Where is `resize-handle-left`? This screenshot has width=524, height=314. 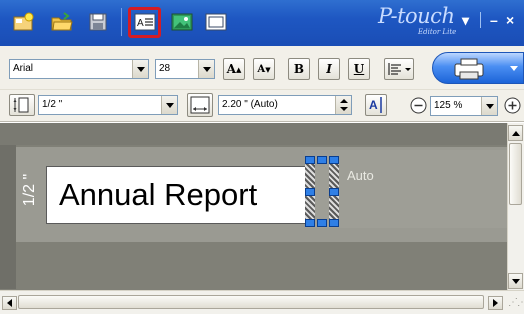
resize-handle-left is located at coordinates (310, 192).